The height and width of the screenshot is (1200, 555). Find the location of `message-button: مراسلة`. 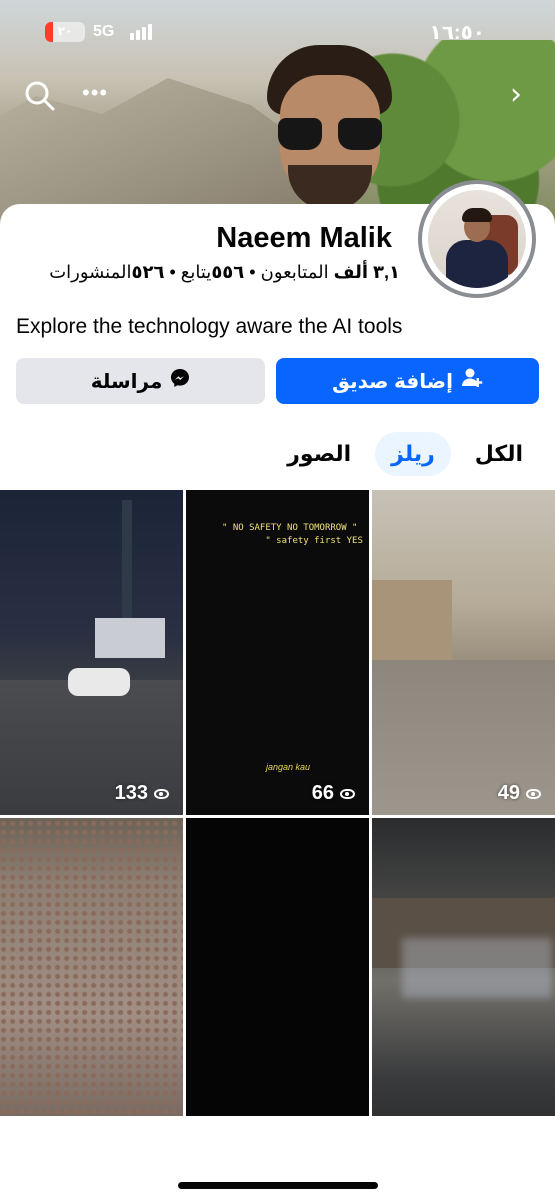

message-button: مراسلة is located at coordinates (140, 381).